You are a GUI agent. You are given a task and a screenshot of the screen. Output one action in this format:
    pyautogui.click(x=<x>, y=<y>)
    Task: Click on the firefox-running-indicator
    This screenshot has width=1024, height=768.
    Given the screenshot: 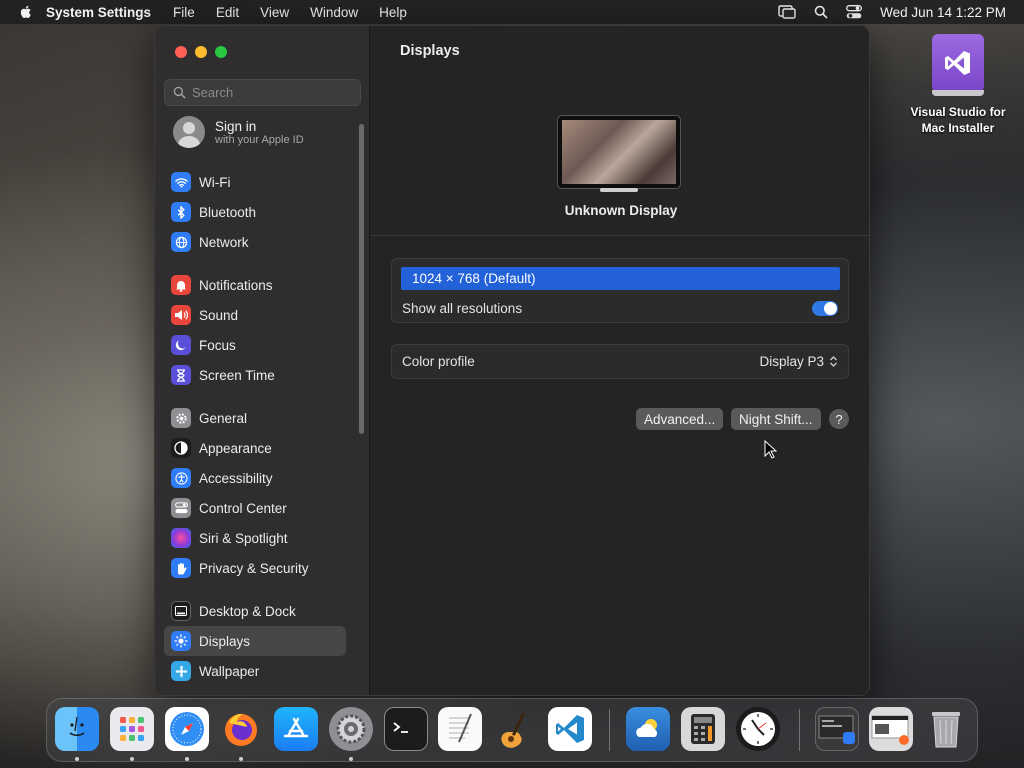 What is the action you would take?
    pyautogui.click(x=241, y=759)
    